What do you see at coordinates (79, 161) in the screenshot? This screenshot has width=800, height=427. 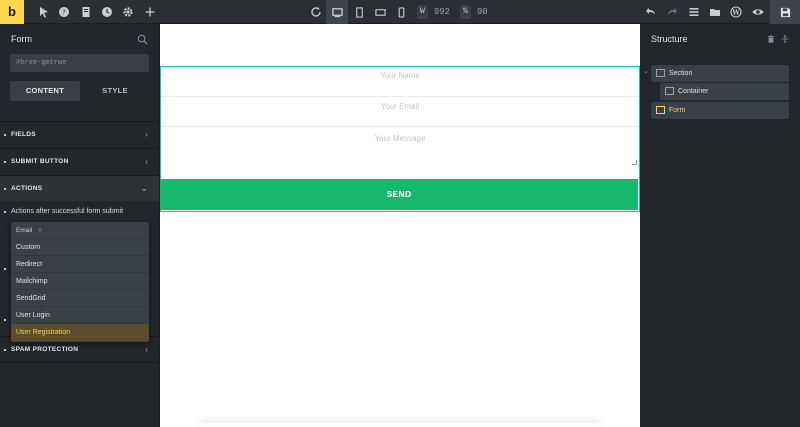 I see `section-submit-button: SUBMIT BUTTON ›` at bounding box center [79, 161].